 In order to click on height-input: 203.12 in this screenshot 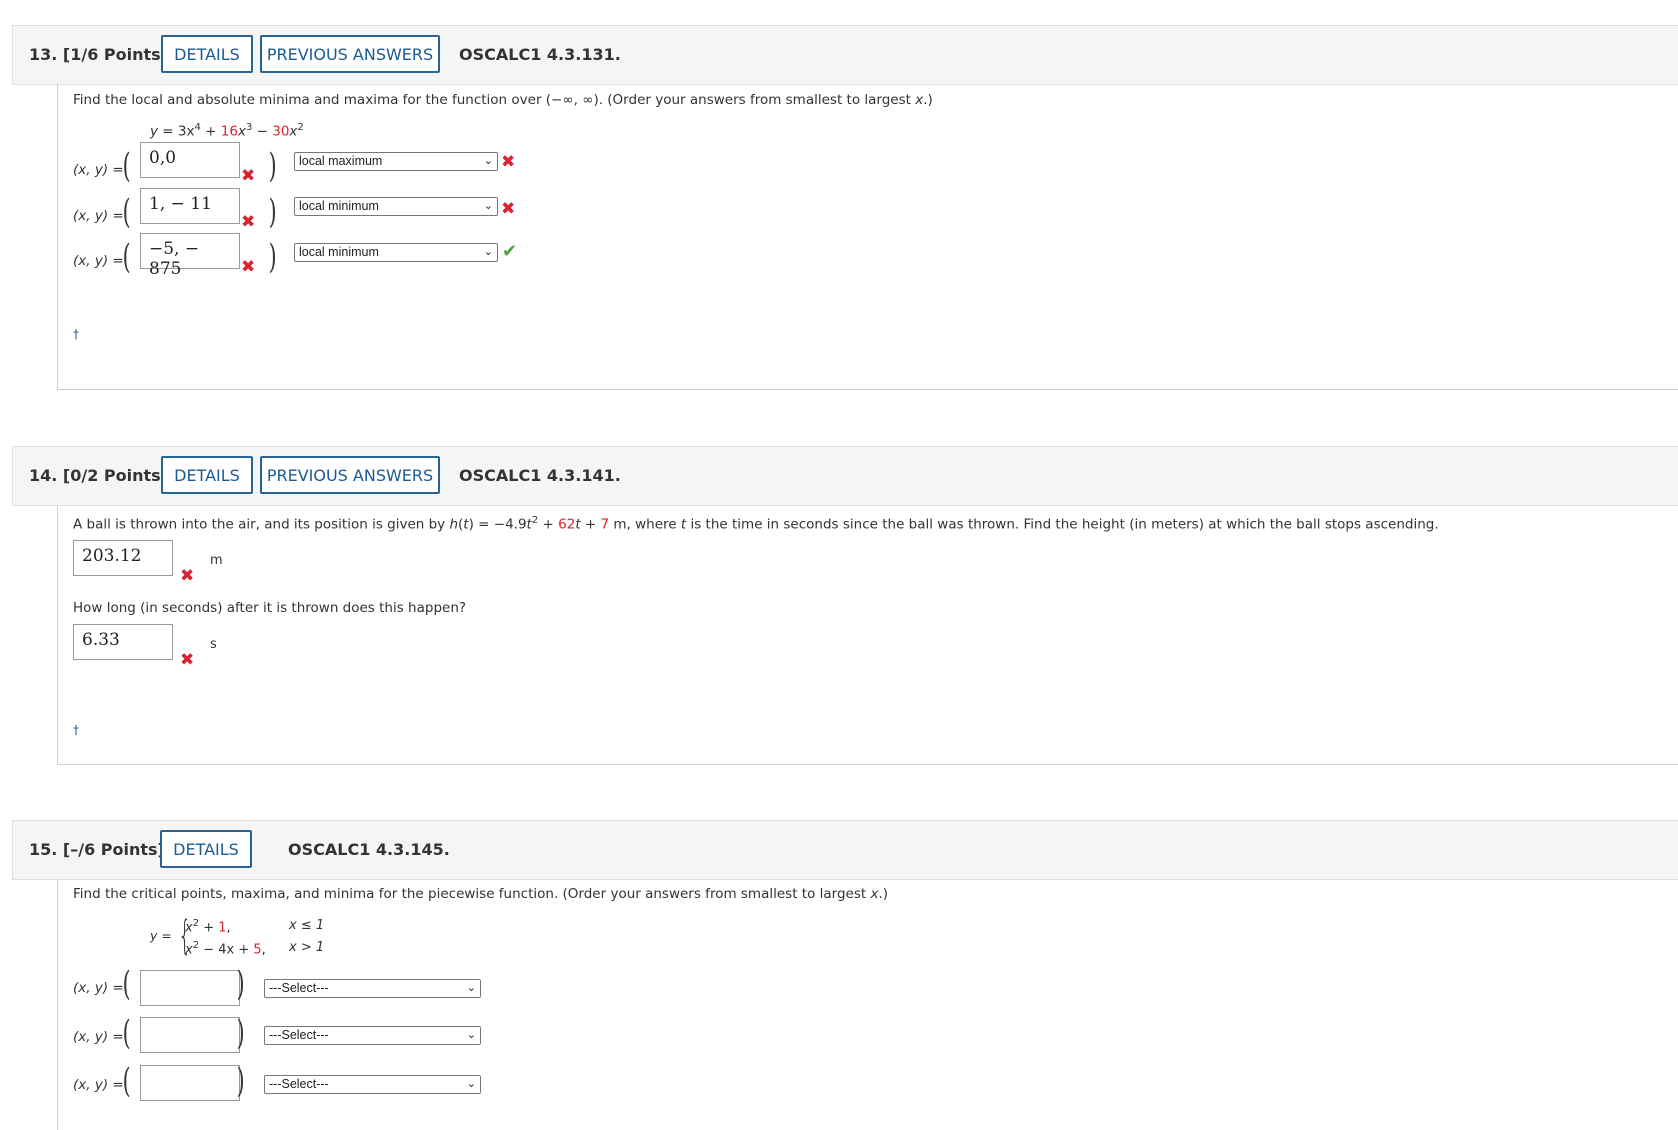, I will do `click(123, 558)`.